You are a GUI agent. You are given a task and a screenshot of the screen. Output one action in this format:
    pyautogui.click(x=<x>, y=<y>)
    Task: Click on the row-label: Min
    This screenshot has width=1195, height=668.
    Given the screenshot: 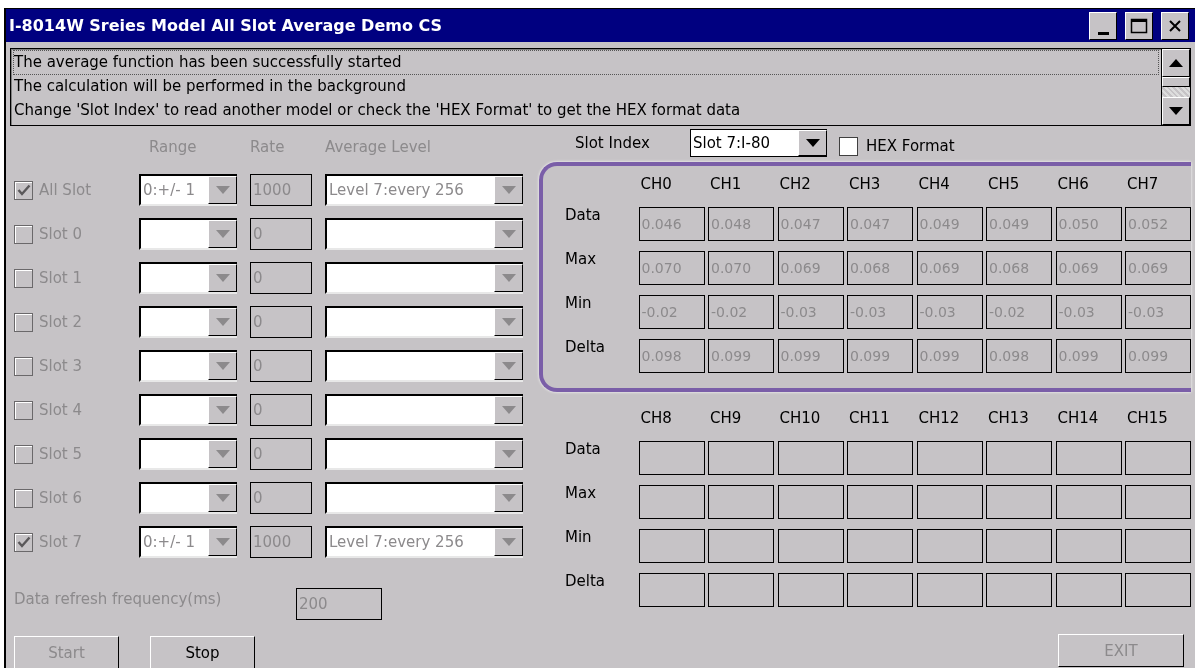 What is the action you would take?
    pyautogui.click(x=579, y=536)
    